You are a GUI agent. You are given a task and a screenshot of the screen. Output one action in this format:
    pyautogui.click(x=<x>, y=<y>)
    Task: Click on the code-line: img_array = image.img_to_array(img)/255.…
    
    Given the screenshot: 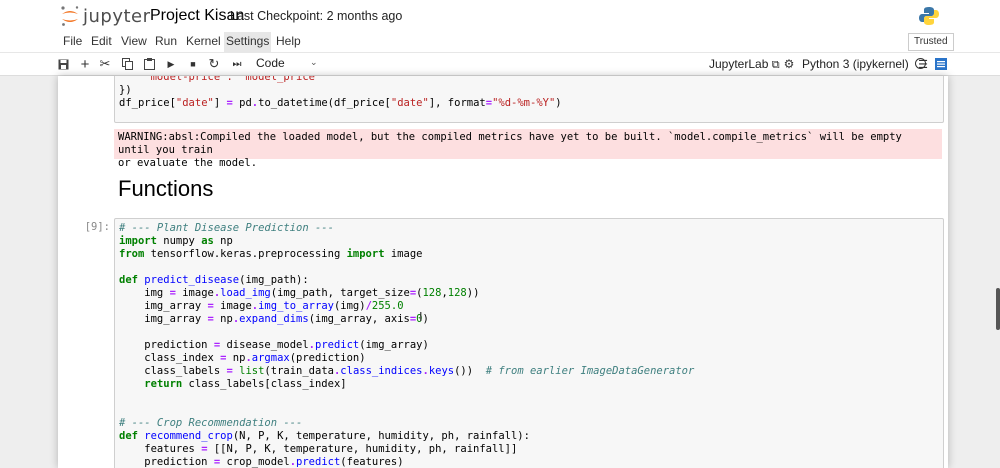 What is the action you would take?
    pyautogui.click(x=261, y=306)
    